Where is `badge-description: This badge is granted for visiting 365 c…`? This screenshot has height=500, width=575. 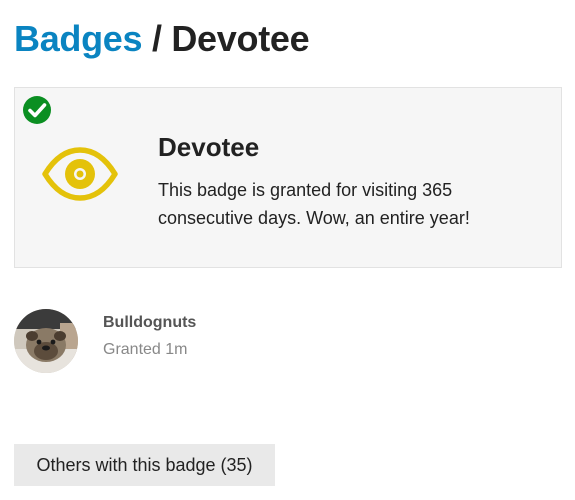
badge-description: This badge is granted for visiting 365 c… is located at coordinates (314, 204).